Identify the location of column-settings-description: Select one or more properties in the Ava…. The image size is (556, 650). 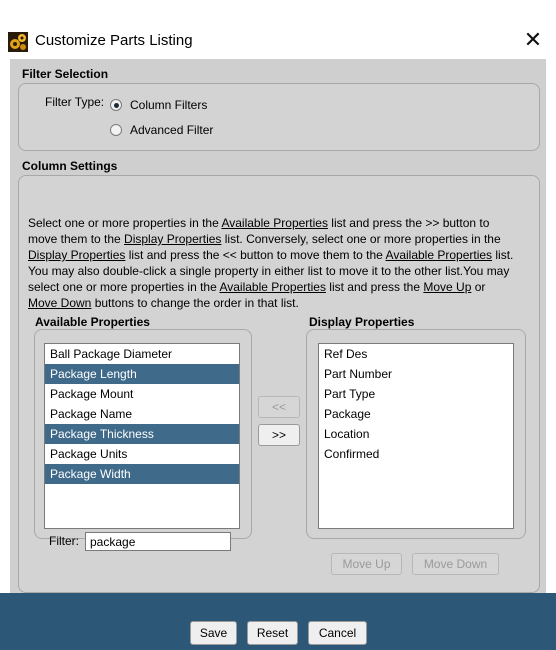
(271, 263).